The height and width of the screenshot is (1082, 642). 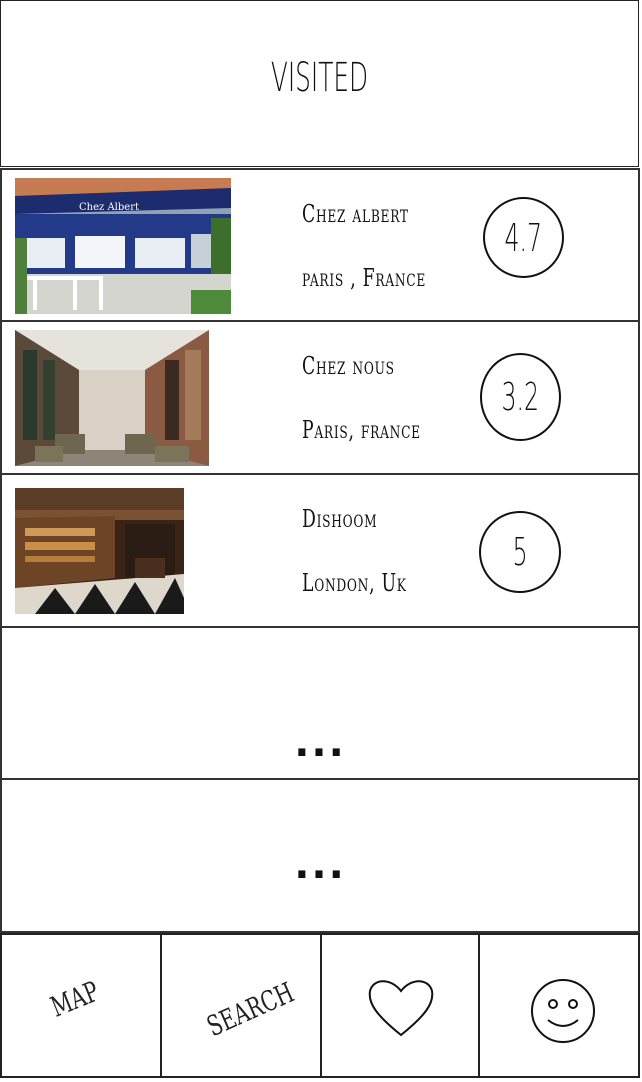 I want to click on restaurant-photo: Chez Albert, so click(x=123, y=246).